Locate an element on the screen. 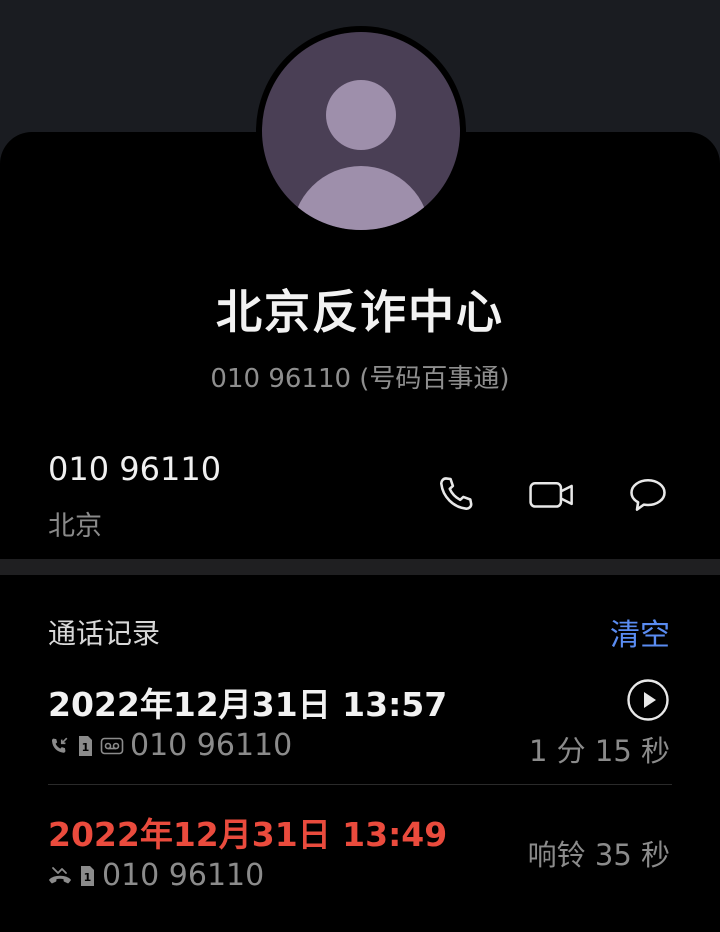 The width and height of the screenshot is (720, 932). message-button is located at coordinates (648, 494).